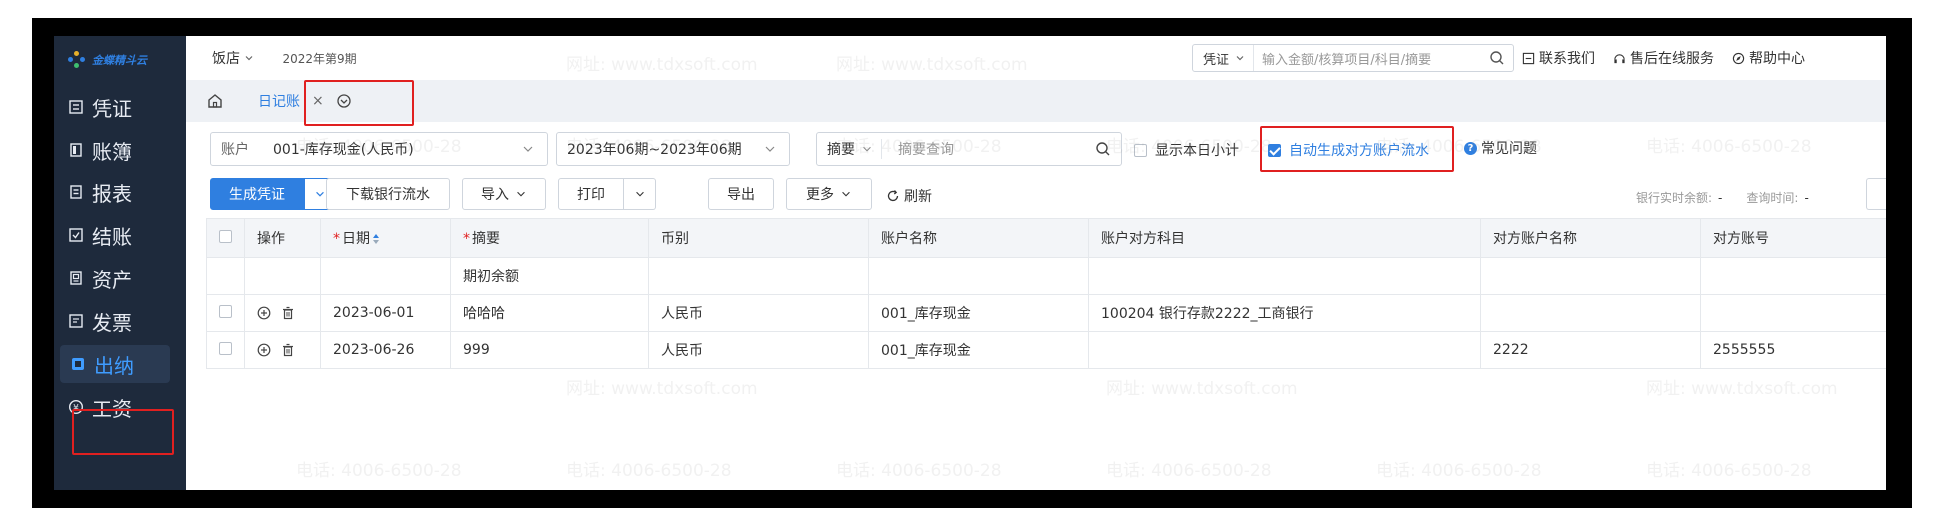 The width and height of the screenshot is (1940, 524). I want to click on summary-type-select: 摘要, so click(854, 149).